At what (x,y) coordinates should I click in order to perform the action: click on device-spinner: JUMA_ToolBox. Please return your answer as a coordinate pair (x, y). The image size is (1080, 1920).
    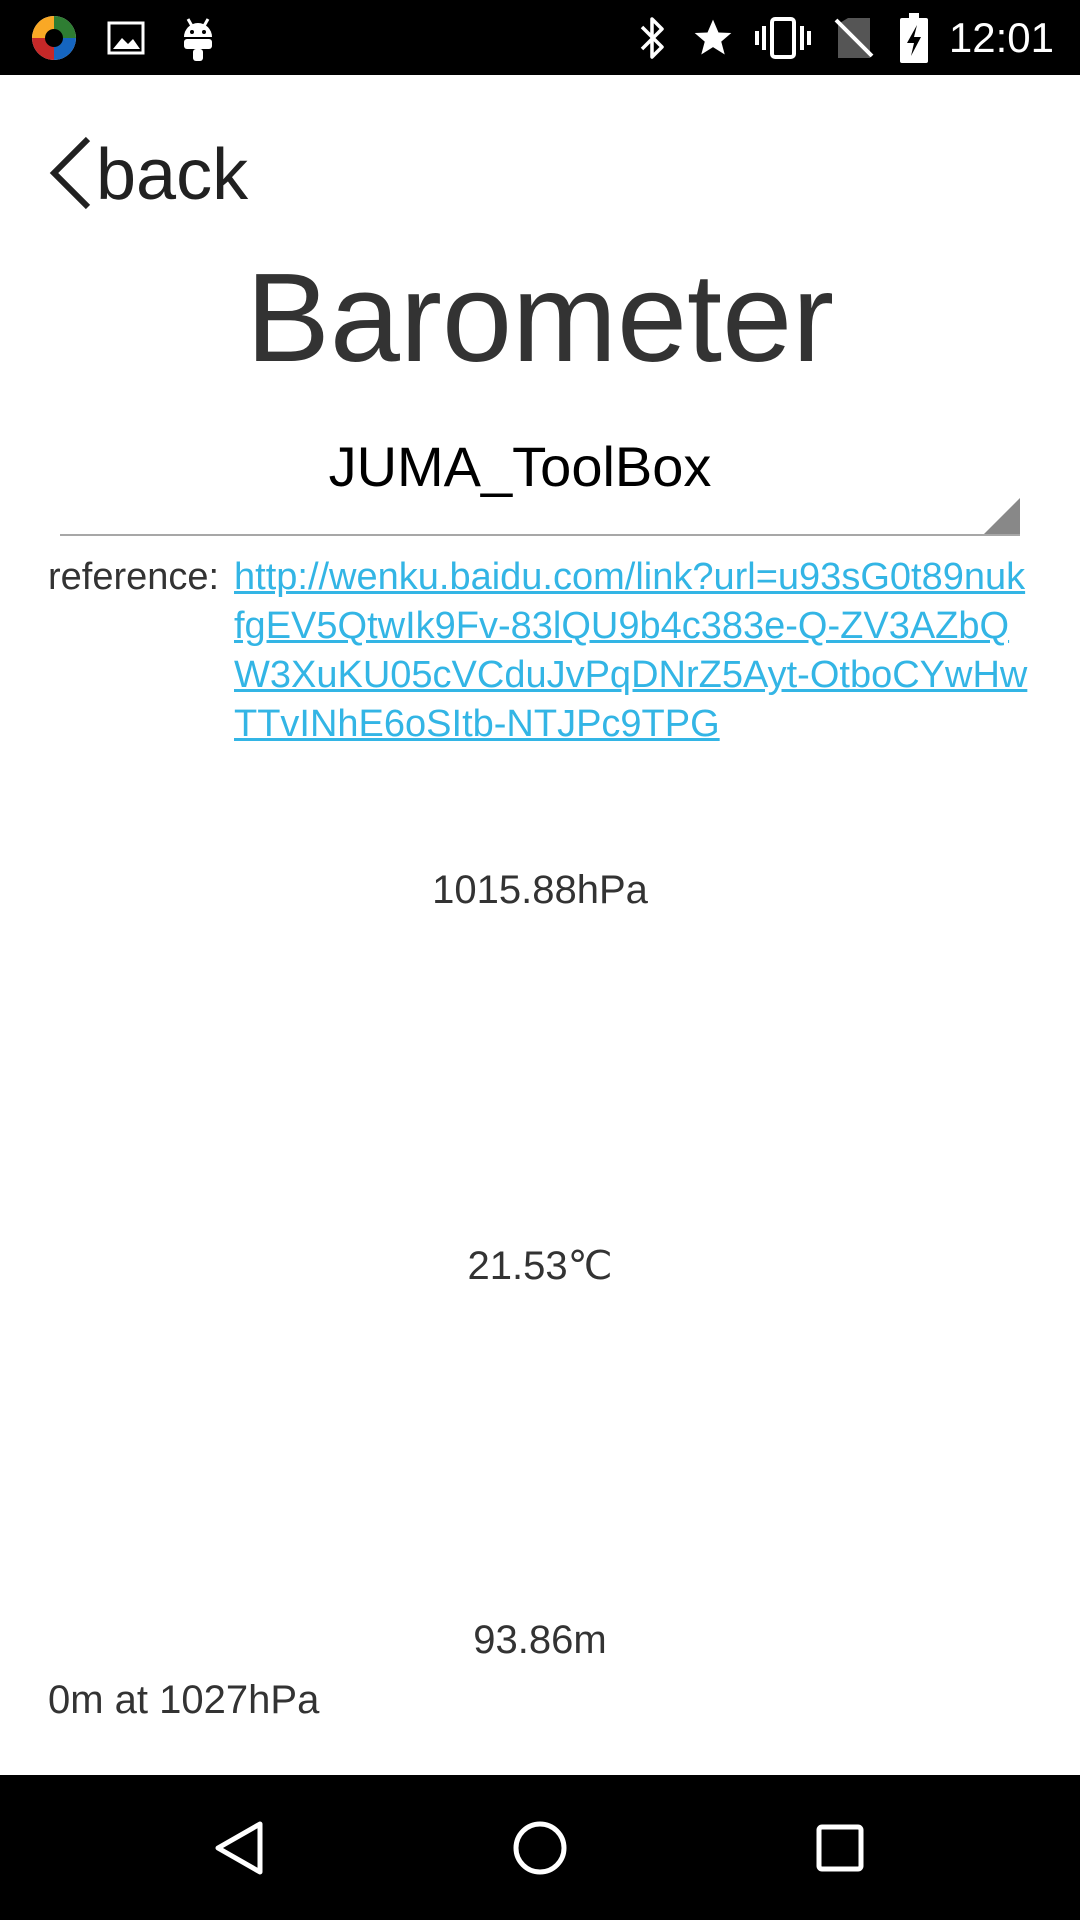
    Looking at the image, I should click on (540, 482).